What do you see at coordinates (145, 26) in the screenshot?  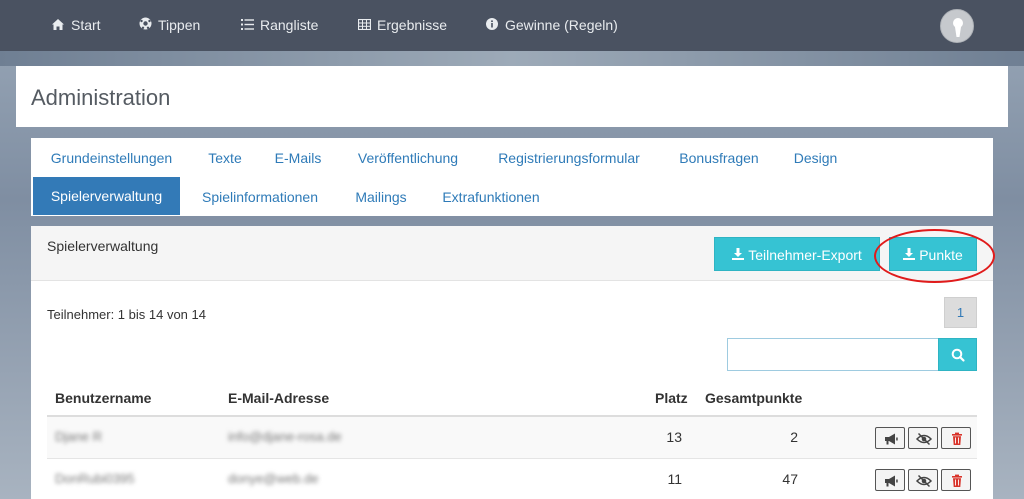 I see `soccer-ball-icon` at bounding box center [145, 26].